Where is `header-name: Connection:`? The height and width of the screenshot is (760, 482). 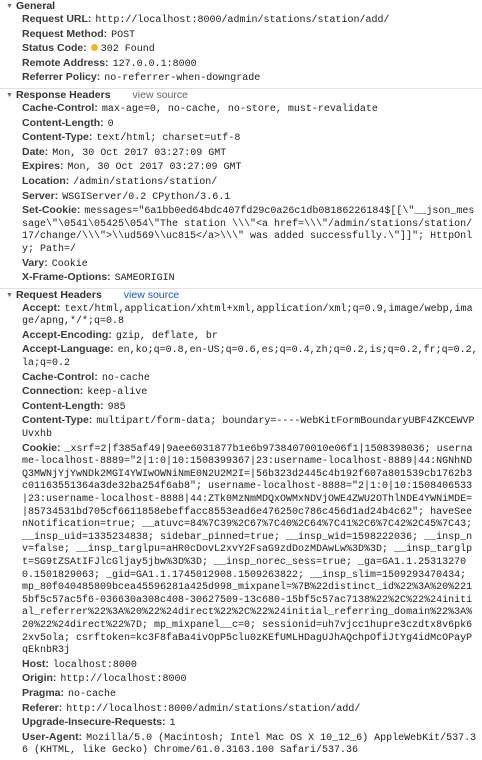 header-name: Connection: is located at coordinates (53, 391).